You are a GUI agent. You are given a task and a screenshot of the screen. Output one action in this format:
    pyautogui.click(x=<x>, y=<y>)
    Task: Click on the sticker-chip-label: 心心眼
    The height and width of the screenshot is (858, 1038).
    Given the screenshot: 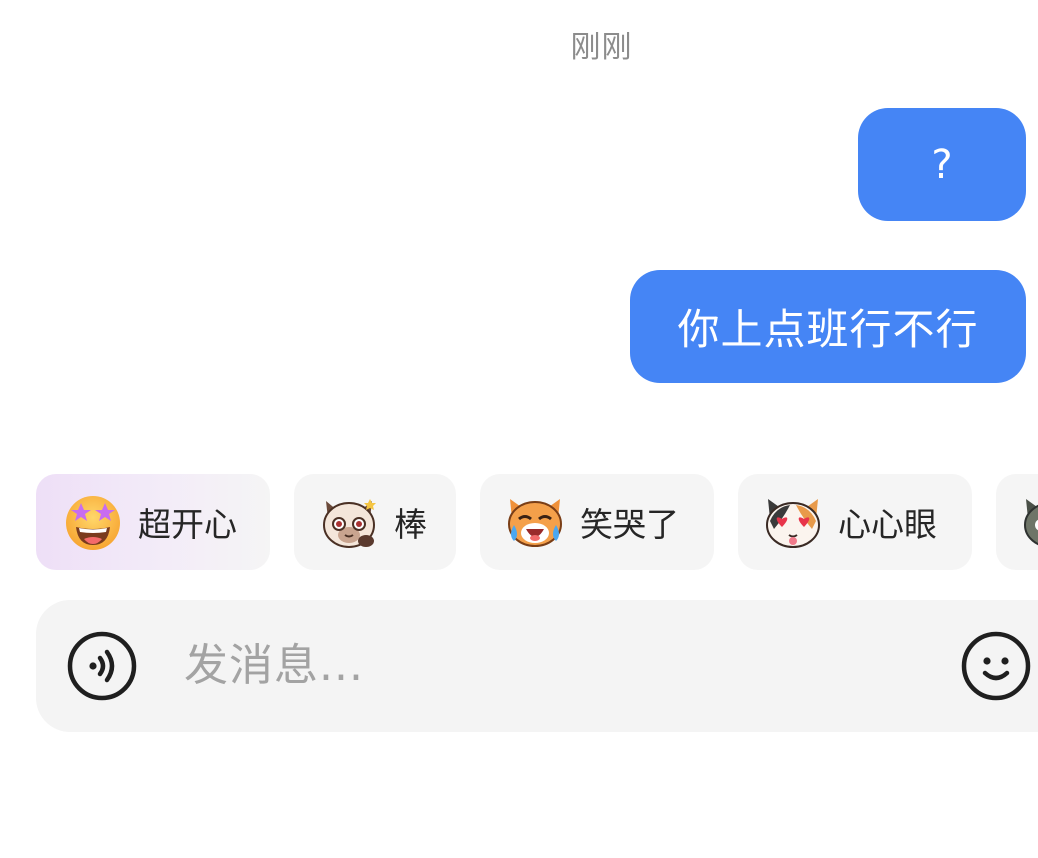 What is the action you would take?
    pyautogui.click(x=887, y=524)
    